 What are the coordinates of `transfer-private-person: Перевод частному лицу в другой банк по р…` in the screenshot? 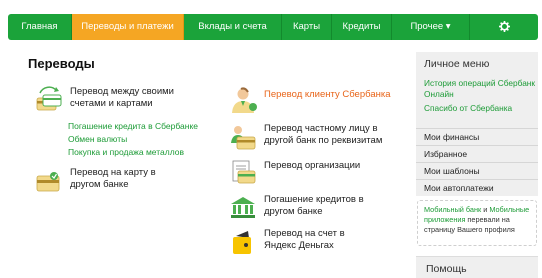 It's located at (318, 137).